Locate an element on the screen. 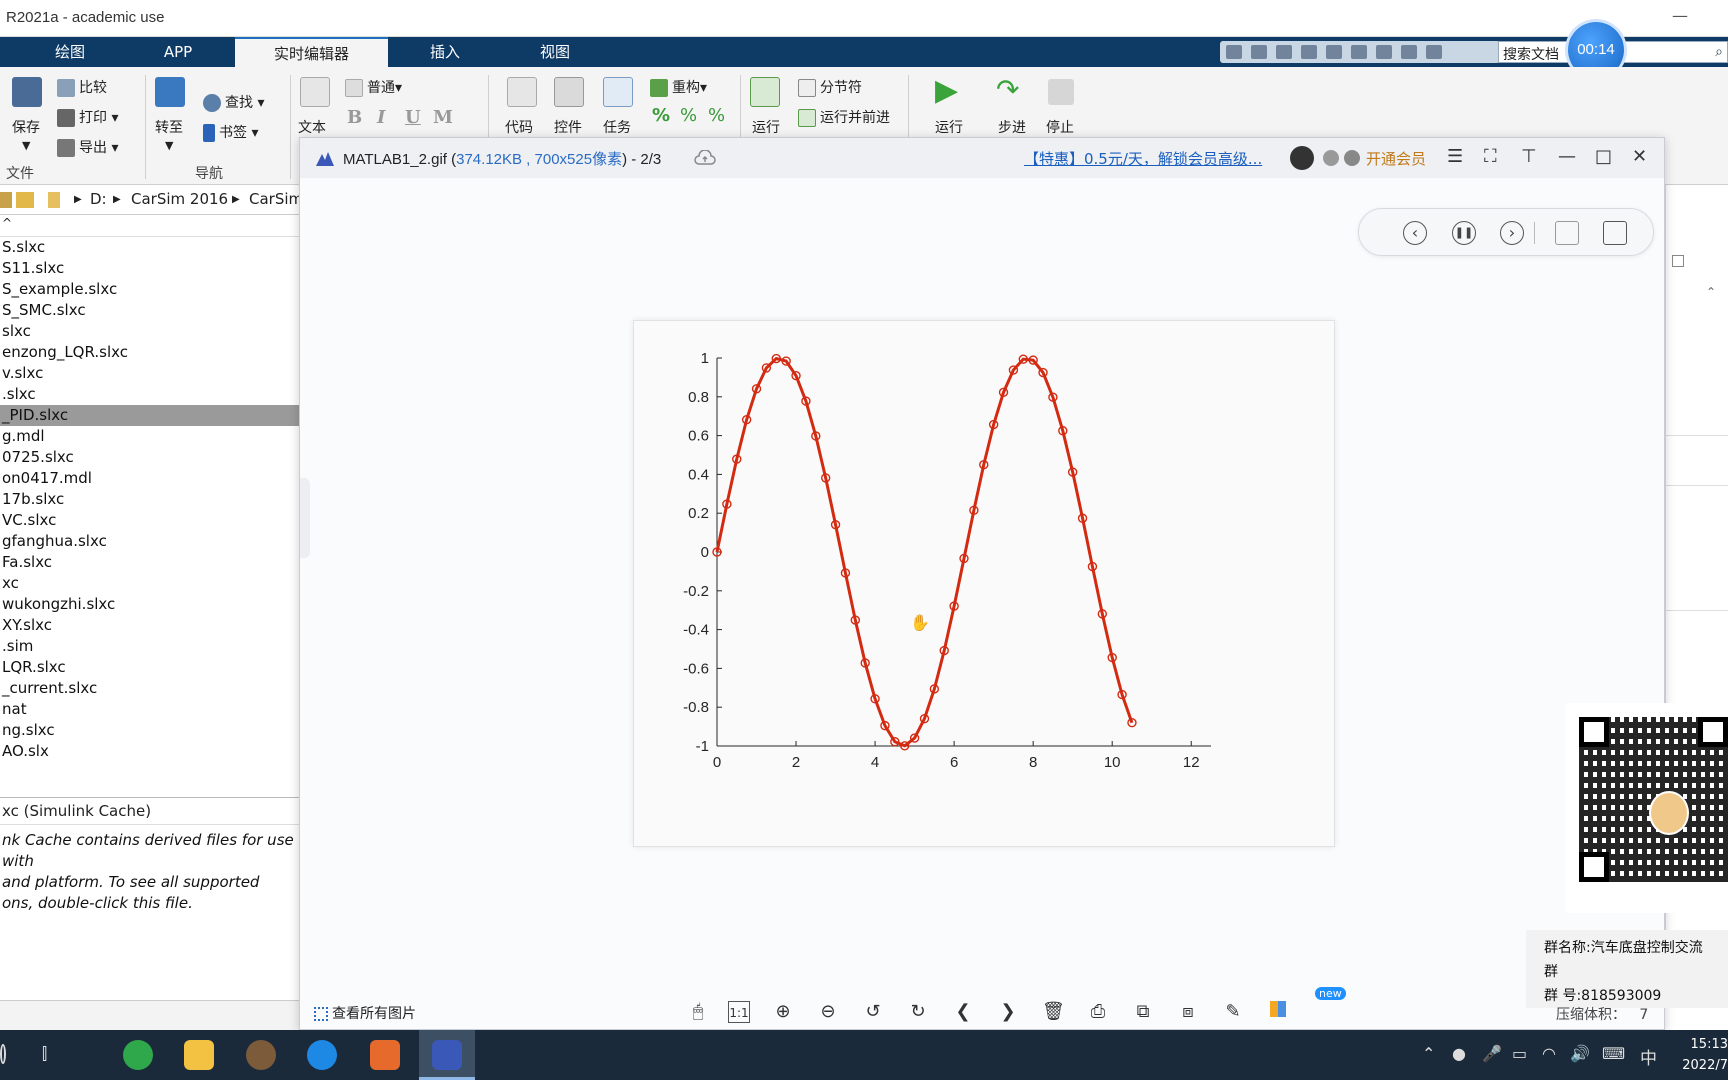  carsim-icon is located at coordinates (261, 1055).